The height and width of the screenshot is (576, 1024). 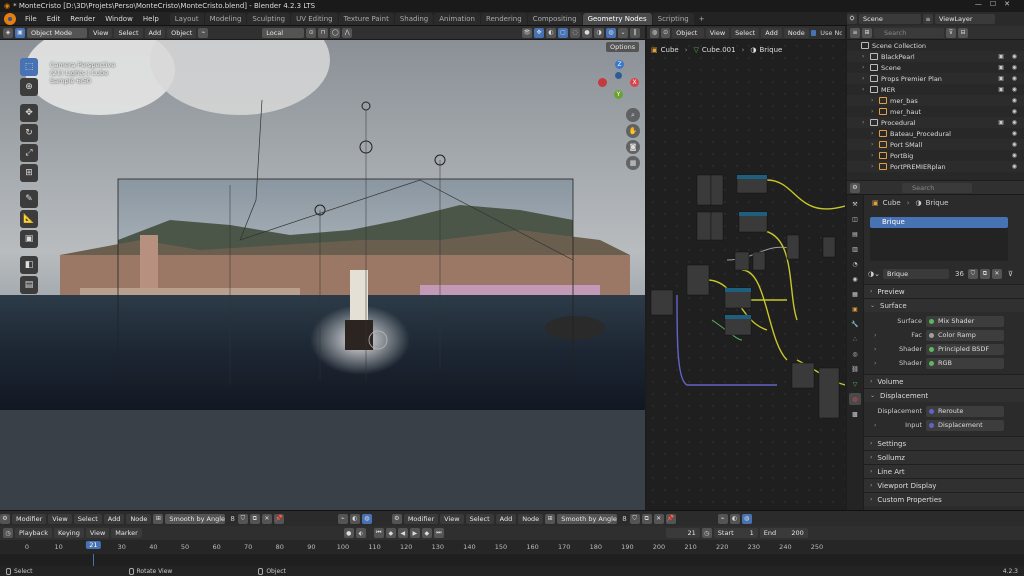 What do you see at coordinates (666, 32) in the screenshot?
I see `node-tree-type-icon: ⊙` at bounding box center [666, 32].